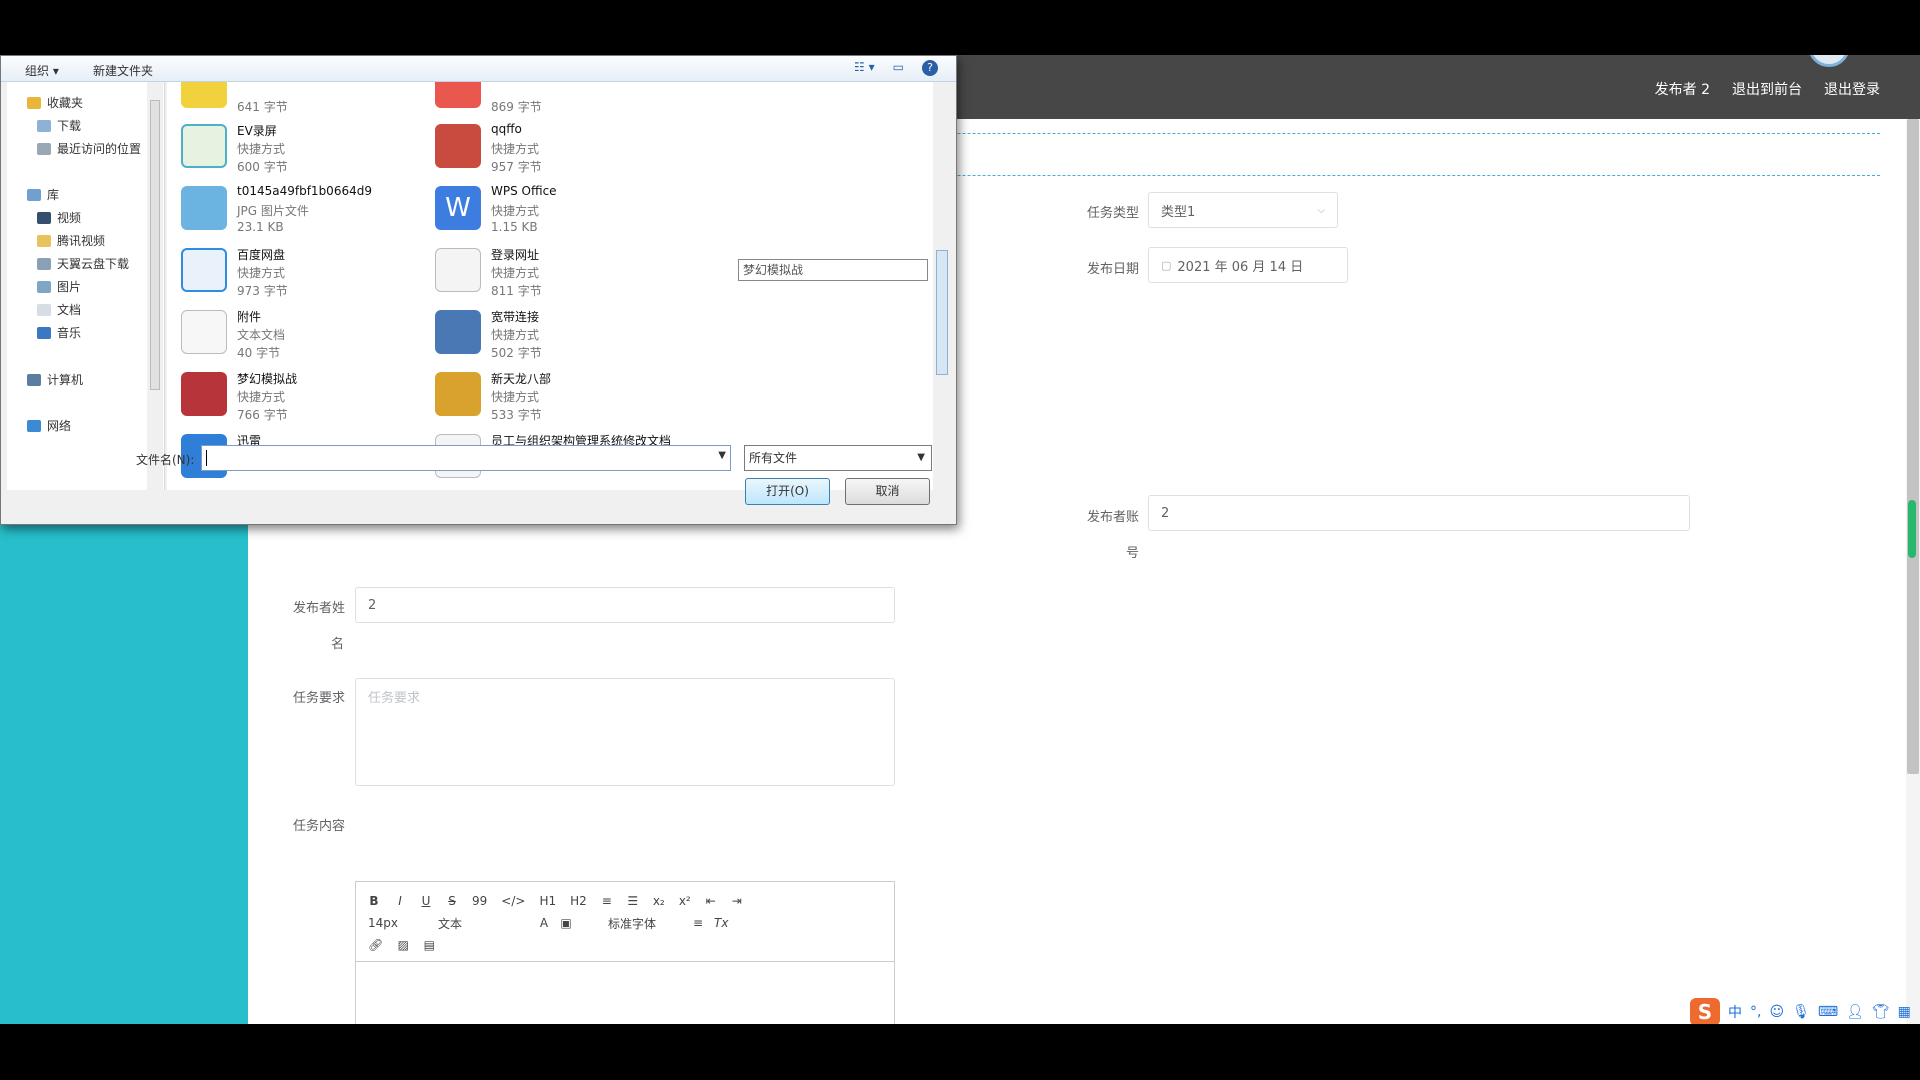  What do you see at coordinates (1912, 529) in the screenshot?
I see `side-handle` at bounding box center [1912, 529].